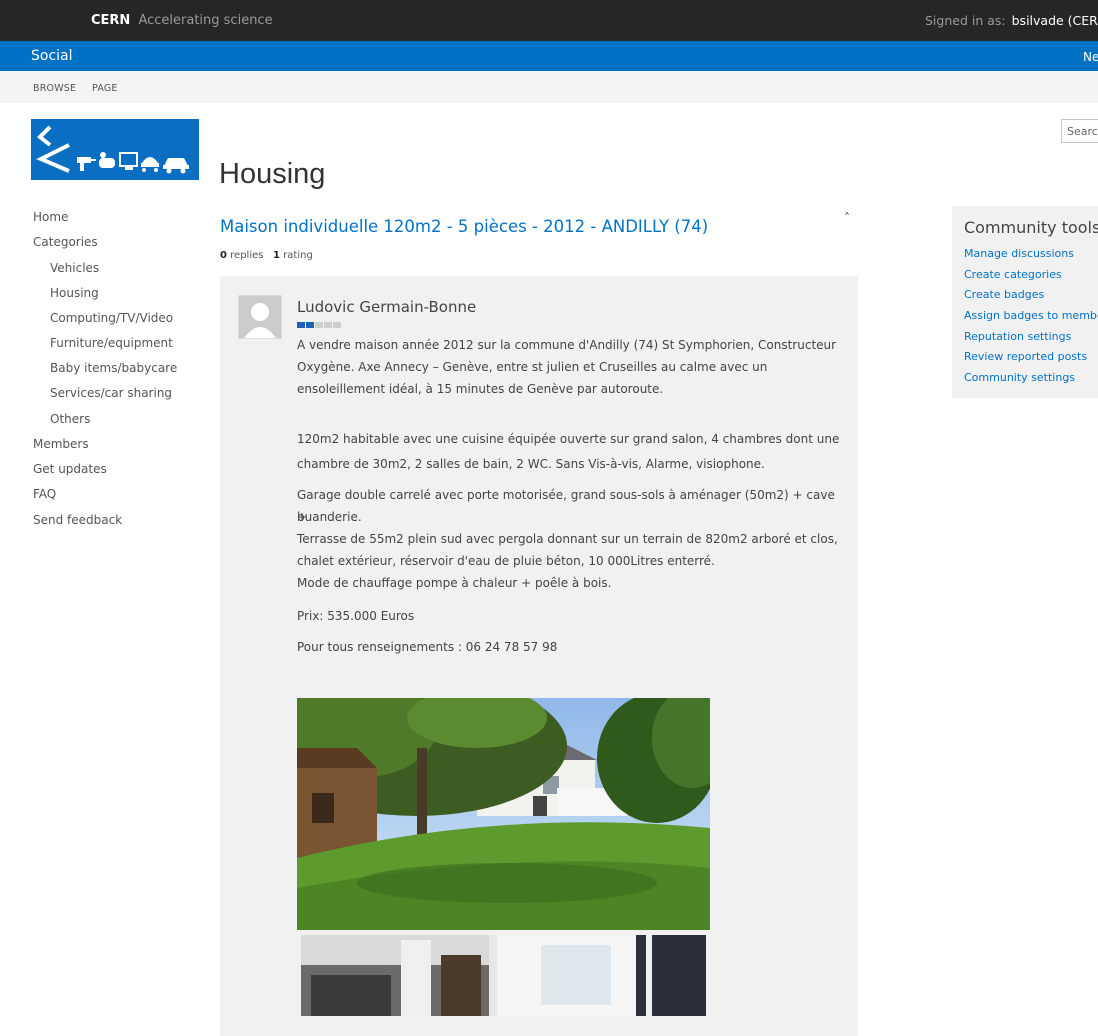  Describe the element at coordinates (356, 616) in the screenshot. I see `post-price: Prix: 535.000 Euros` at that location.